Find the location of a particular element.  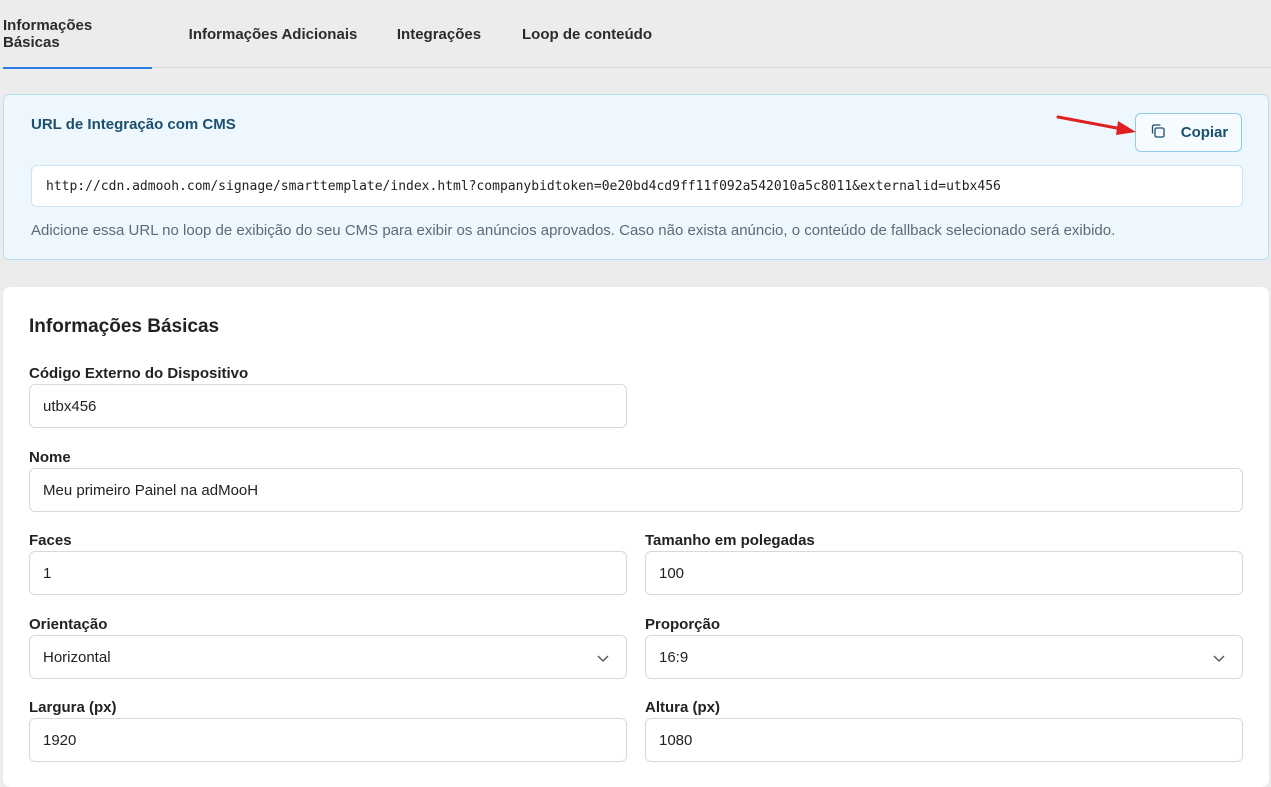

height-label: Altura (px) is located at coordinates (682, 707).